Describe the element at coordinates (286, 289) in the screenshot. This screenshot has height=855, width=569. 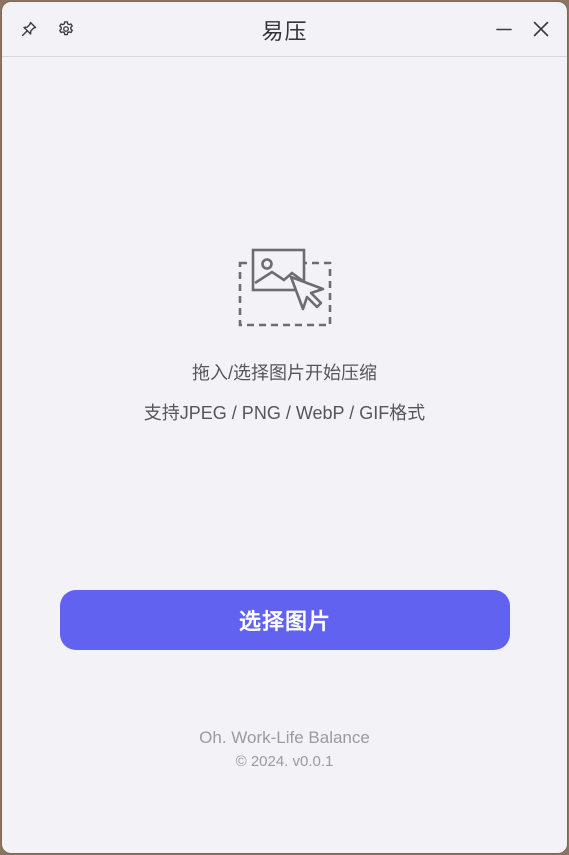
I see `image-cursor-icon` at that location.